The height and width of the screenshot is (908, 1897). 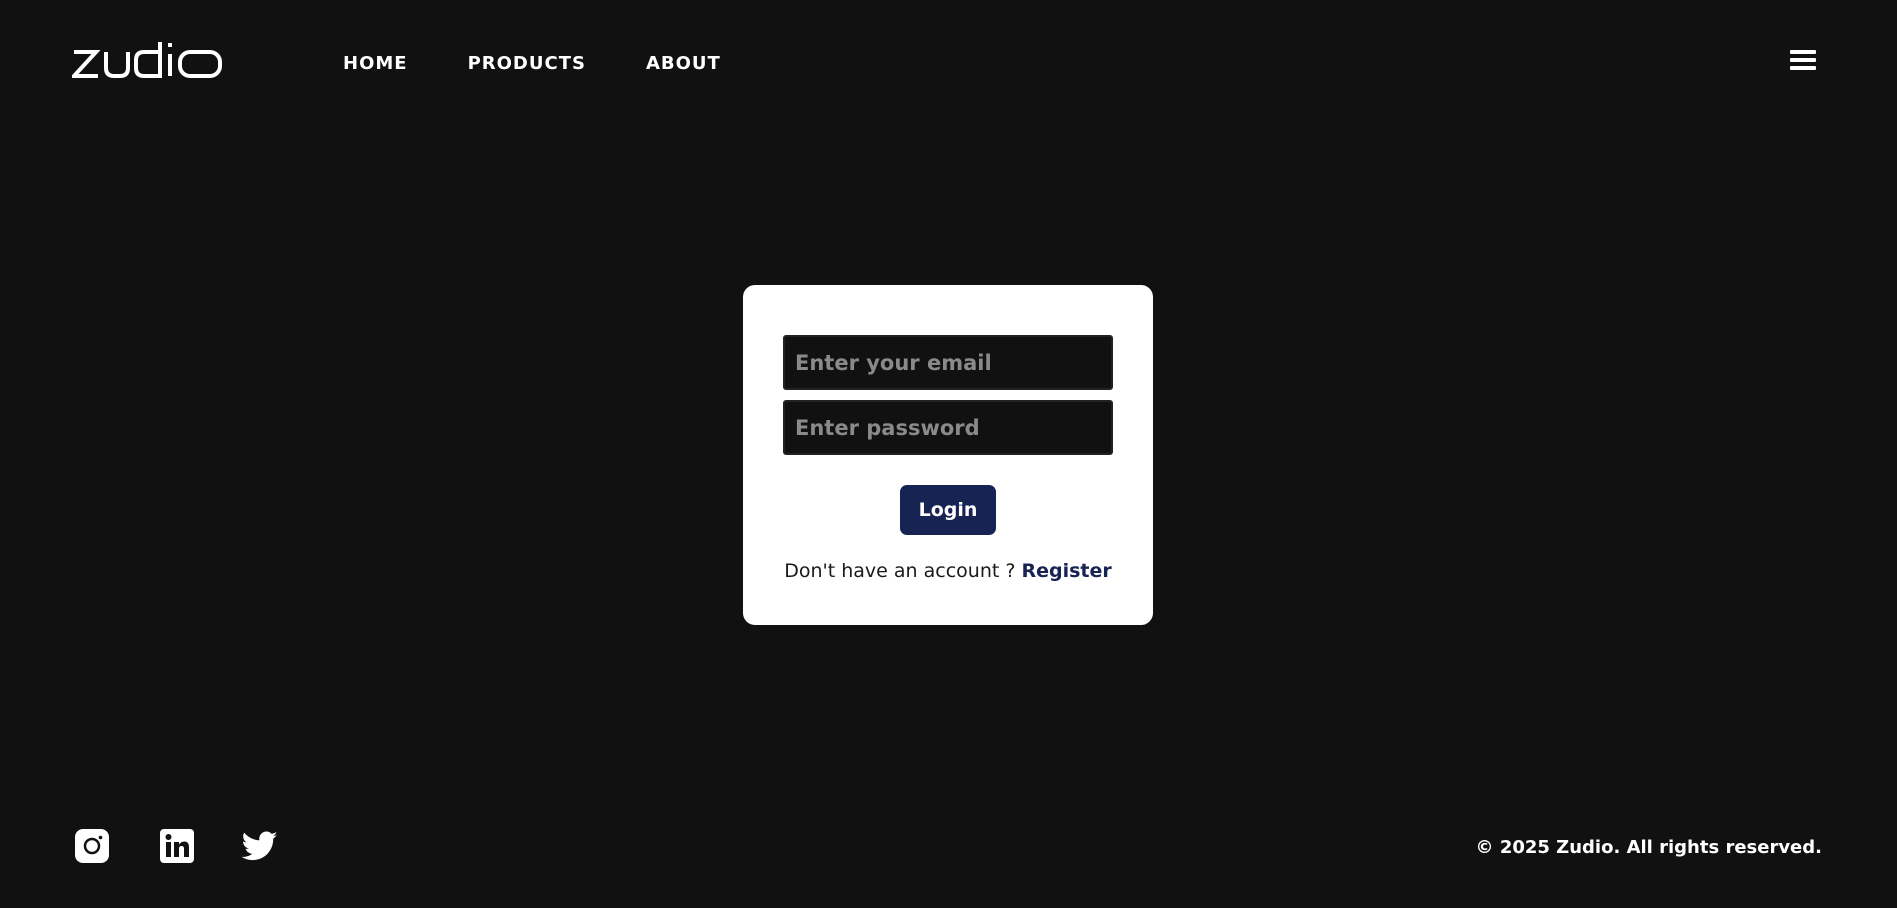 What do you see at coordinates (683, 64) in the screenshot?
I see `nav-about-link: ABOUT` at bounding box center [683, 64].